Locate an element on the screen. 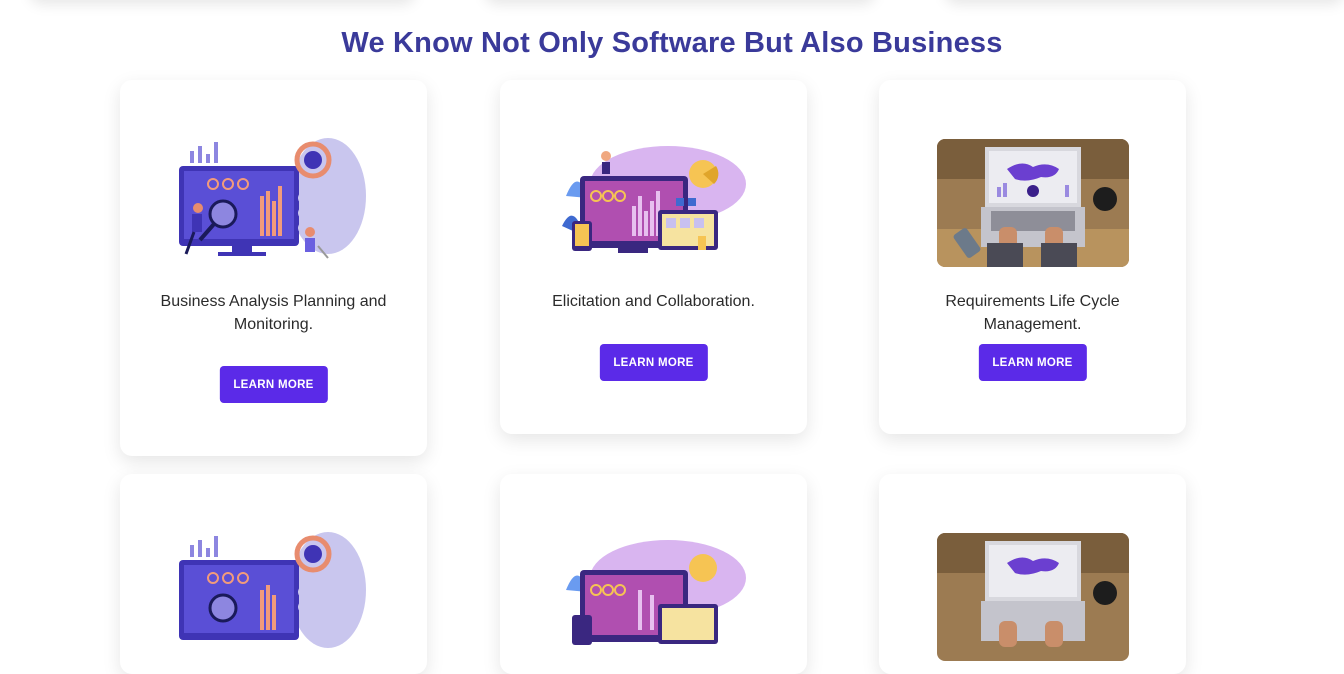 The width and height of the screenshot is (1344, 674). card-title: Elicitation and Collaboration. is located at coordinates (653, 301).